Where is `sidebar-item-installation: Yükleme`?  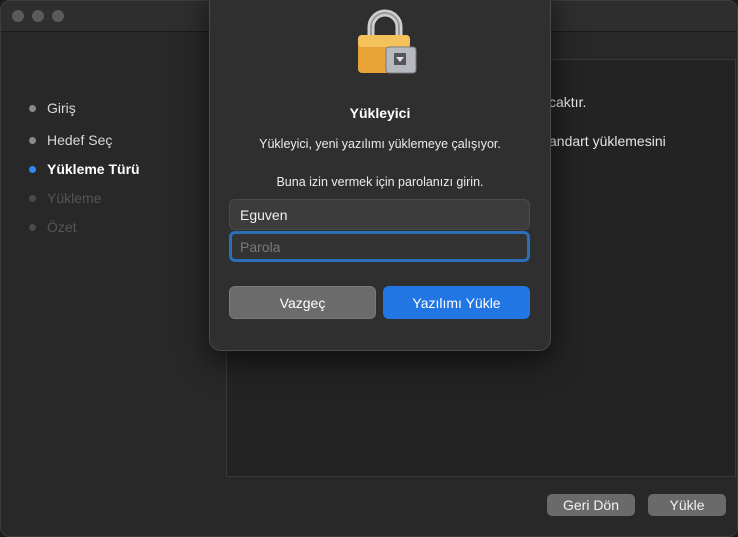 sidebar-item-installation: Yükleme is located at coordinates (65, 198).